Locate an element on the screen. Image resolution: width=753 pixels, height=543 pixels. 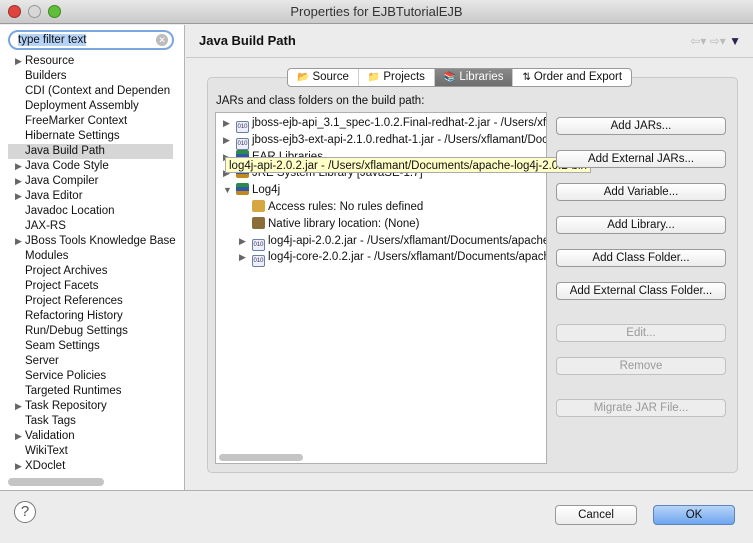
divider is located at coordinates (469, 57).